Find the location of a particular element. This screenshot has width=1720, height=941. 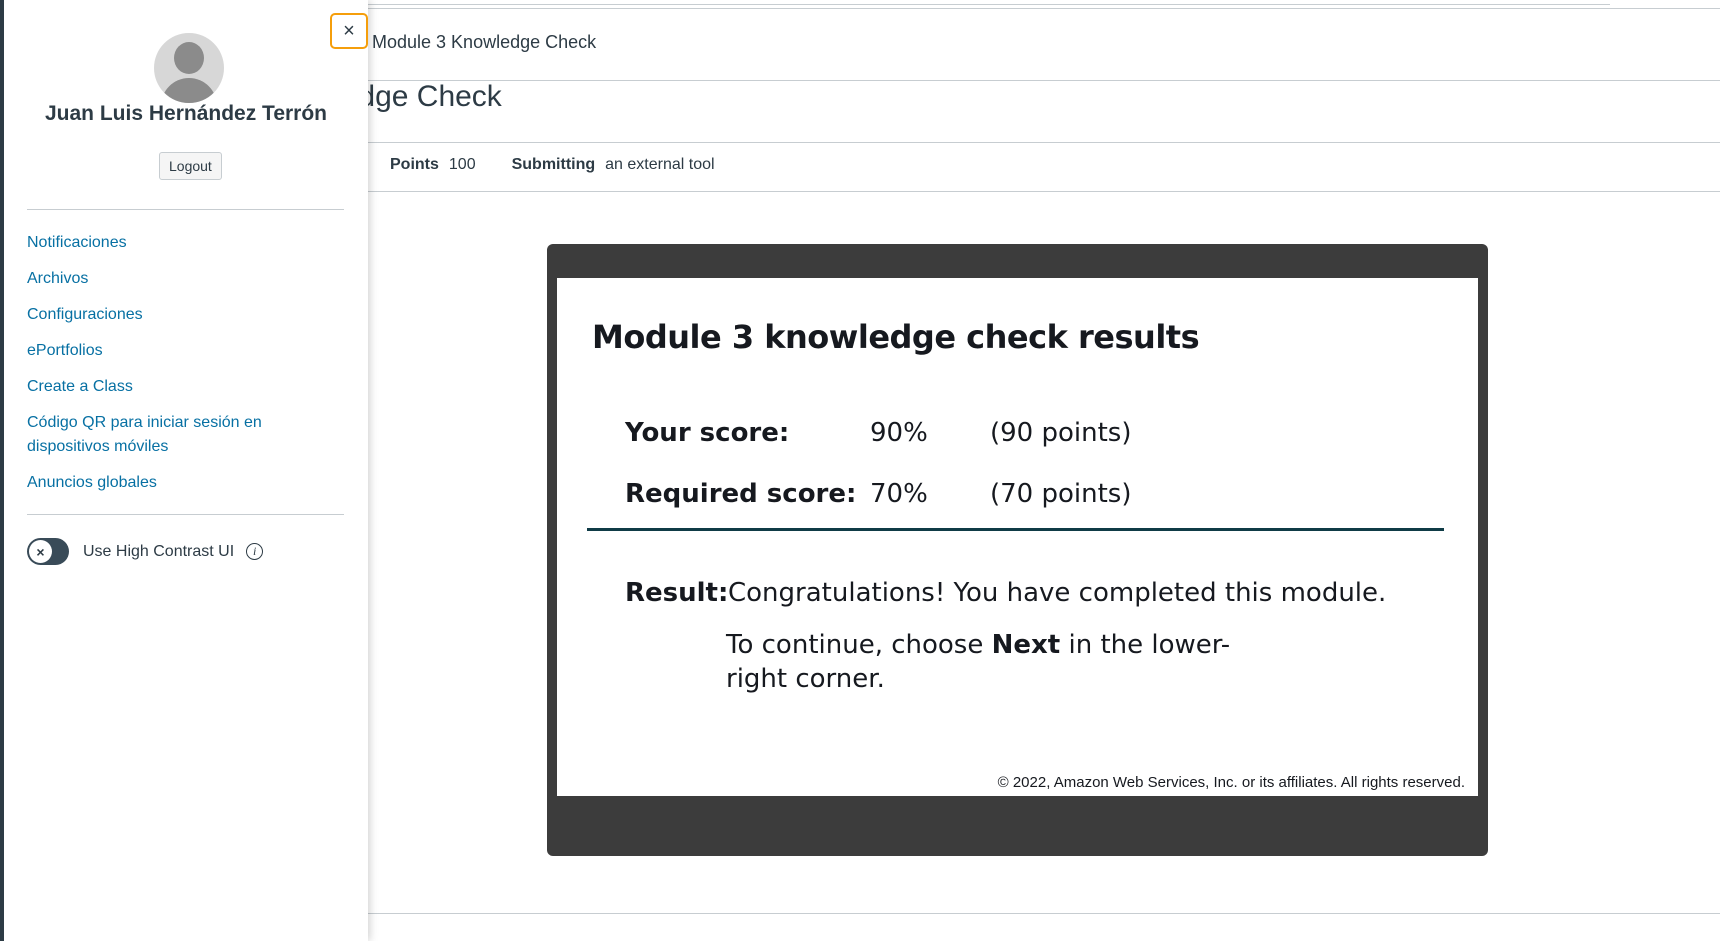

submitting-info: Submitting an external tool is located at coordinates (613, 165).